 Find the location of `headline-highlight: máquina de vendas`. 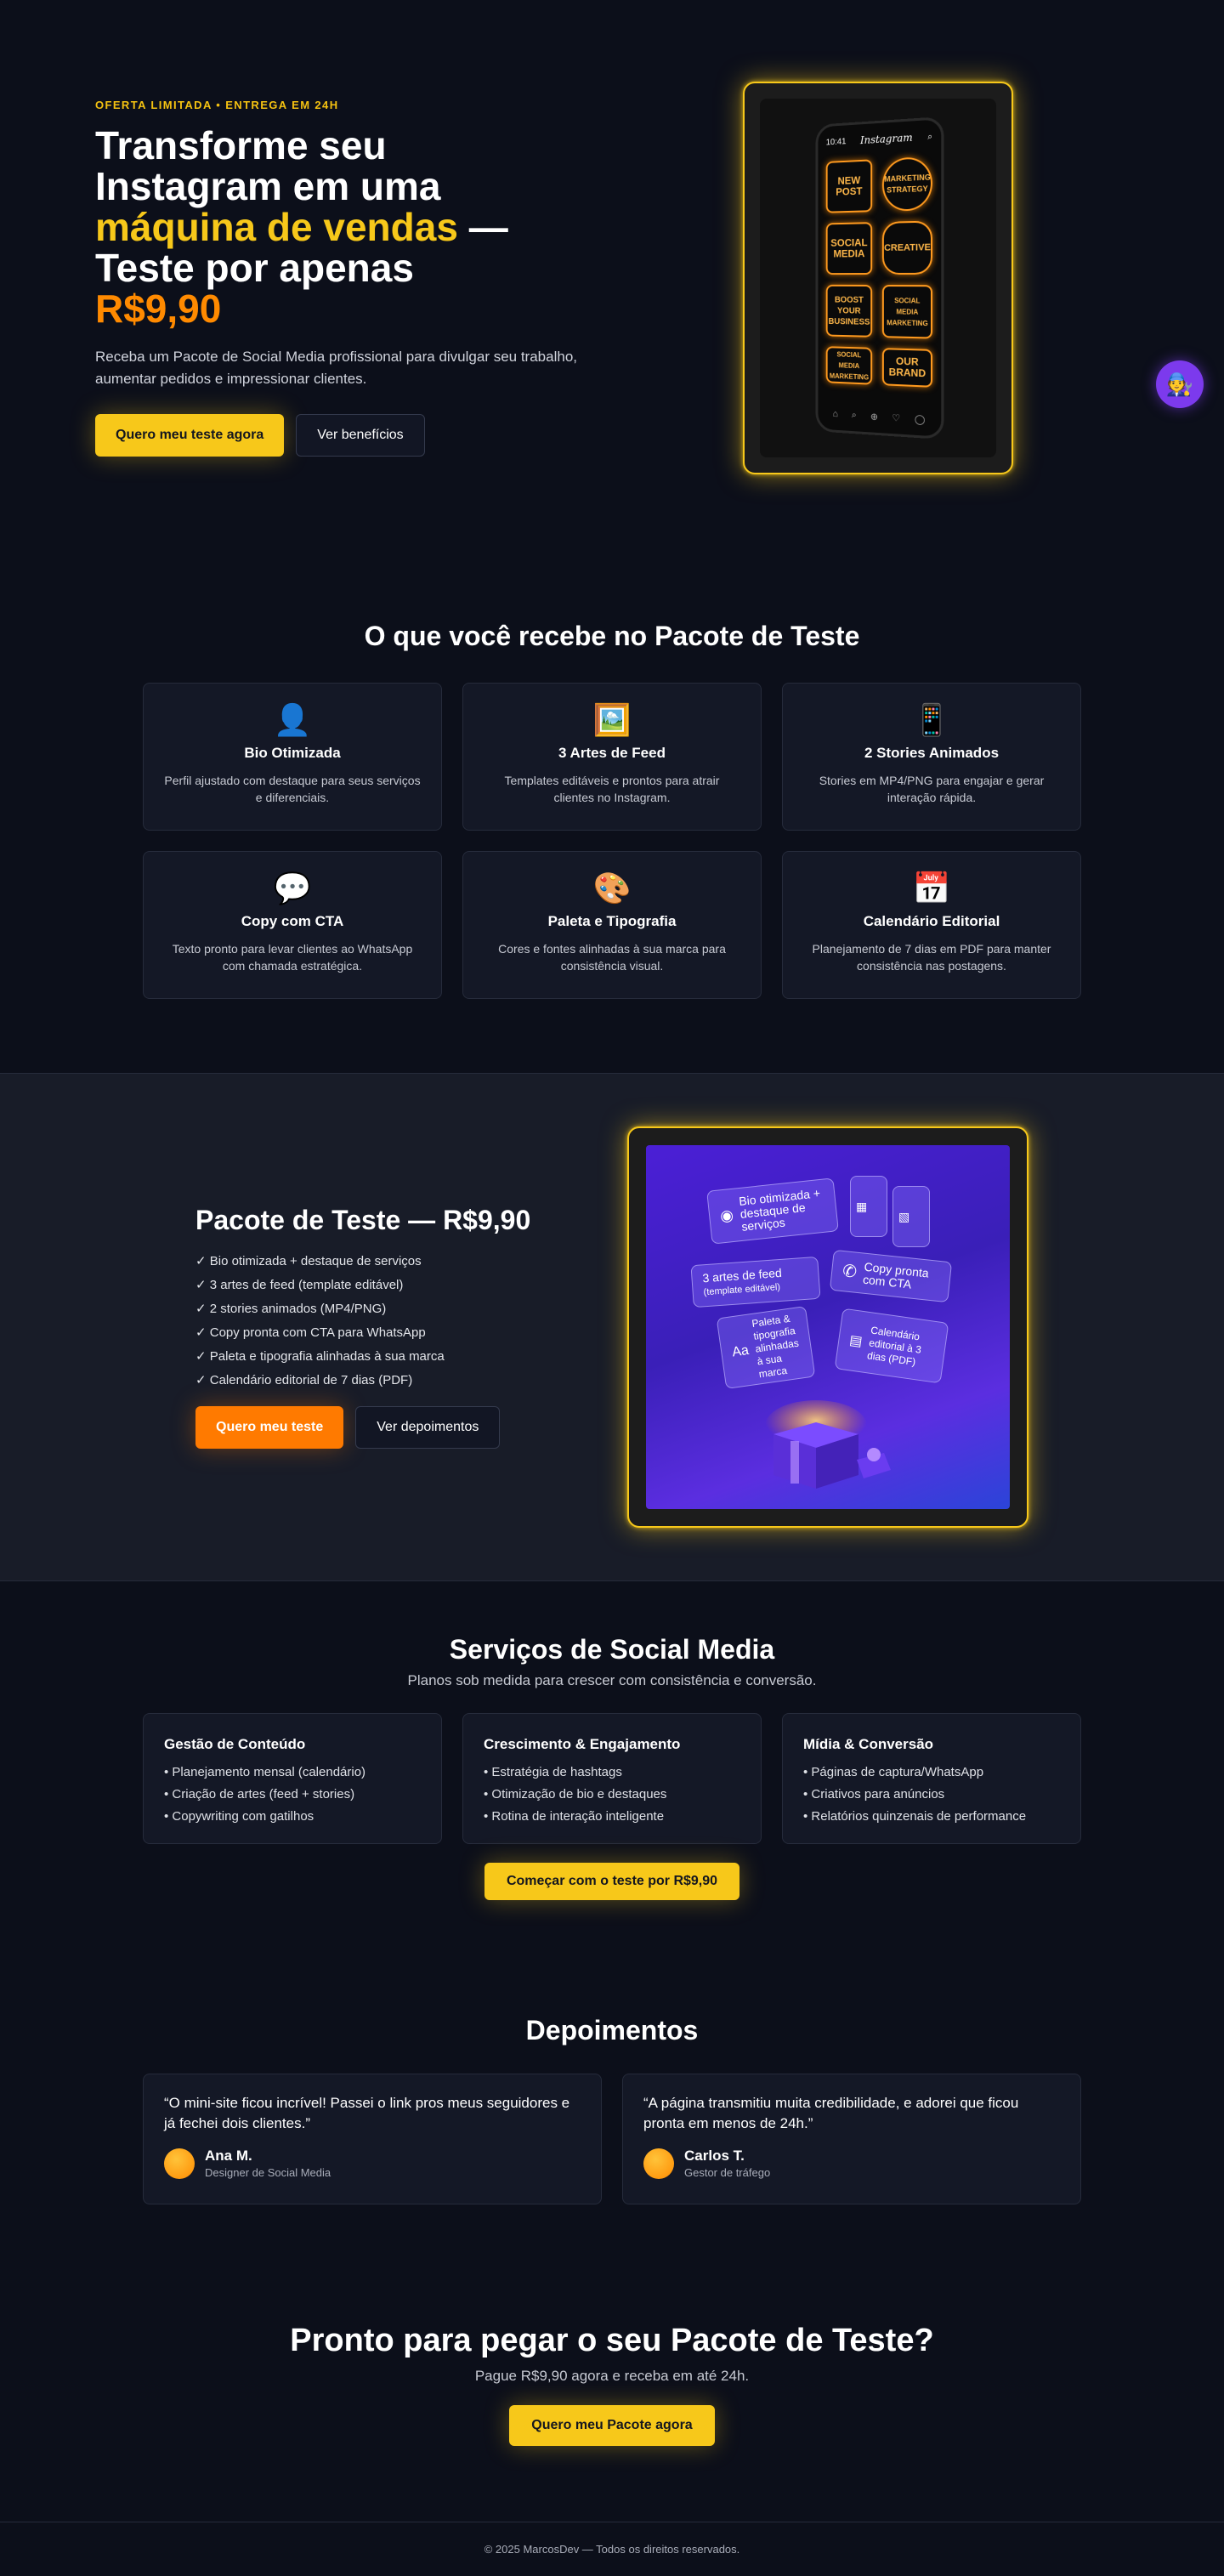

headline-highlight: máquina de vendas is located at coordinates (276, 227).